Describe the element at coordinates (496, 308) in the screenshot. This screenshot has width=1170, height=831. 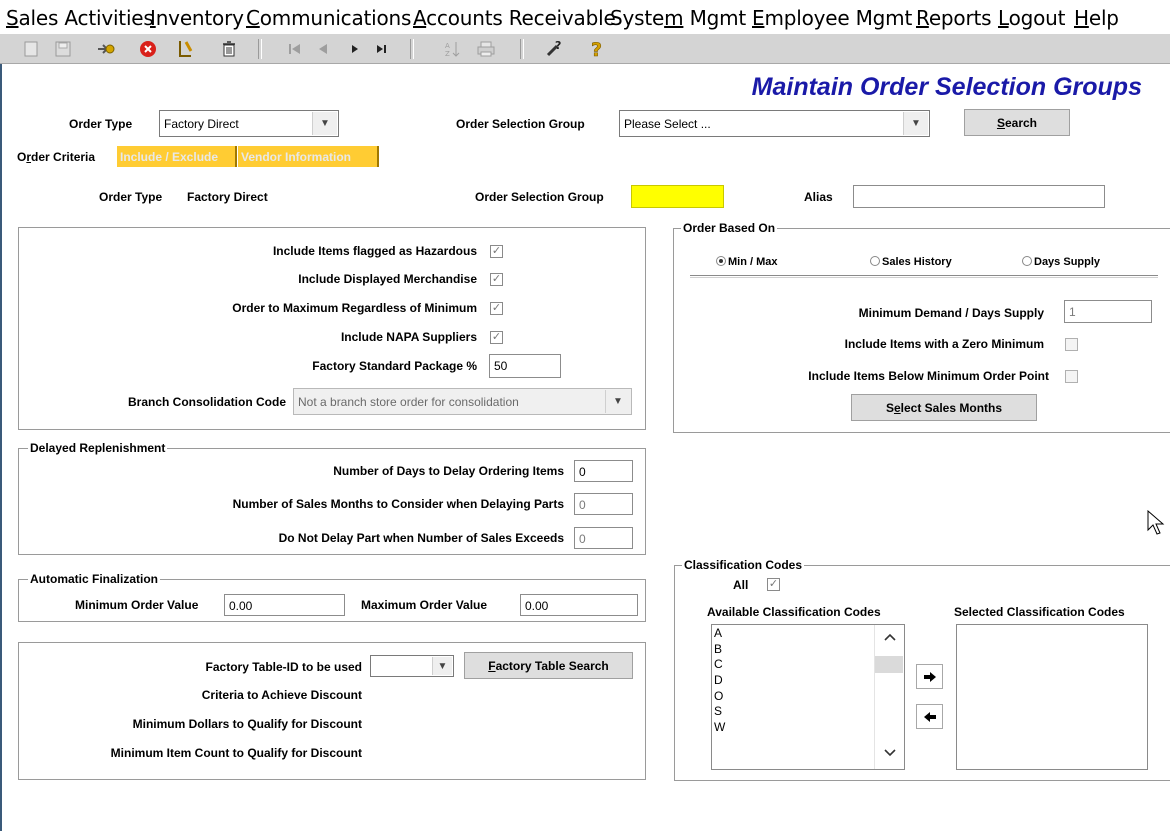
I see `order-to-max-checkbox: ✓` at that location.